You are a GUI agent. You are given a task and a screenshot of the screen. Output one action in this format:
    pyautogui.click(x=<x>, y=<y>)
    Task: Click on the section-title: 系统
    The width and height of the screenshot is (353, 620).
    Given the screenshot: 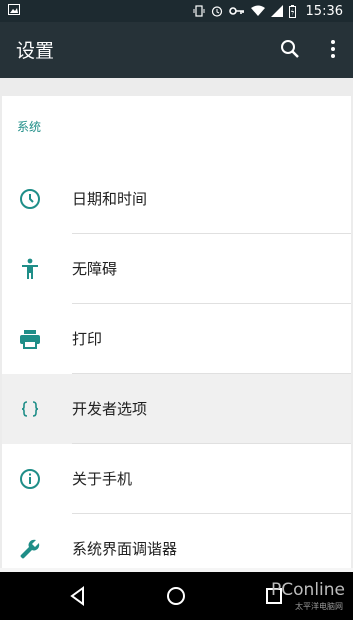 What is the action you would take?
    pyautogui.click(x=29, y=127)
    